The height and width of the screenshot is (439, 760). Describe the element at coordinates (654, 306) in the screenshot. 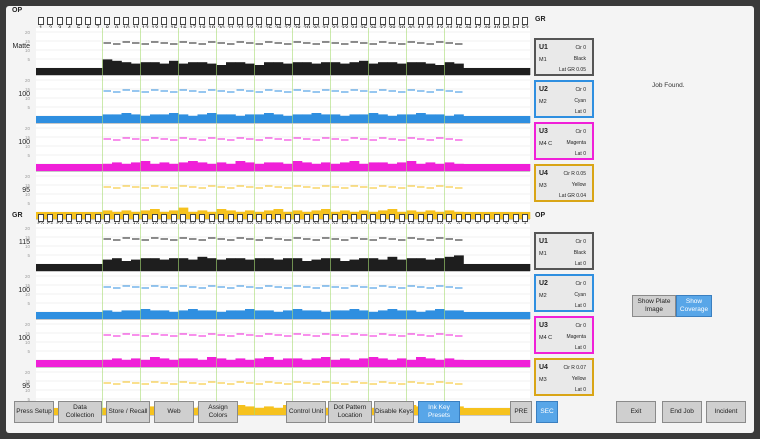

I see `show-plate-image-button: Show Plate Image` at that location.